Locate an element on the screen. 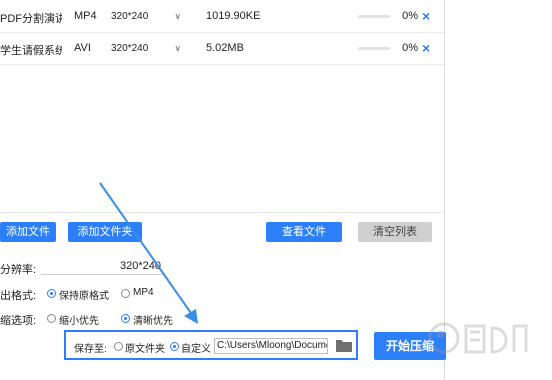  radio-keep-format is located at coordinates (51, 293).